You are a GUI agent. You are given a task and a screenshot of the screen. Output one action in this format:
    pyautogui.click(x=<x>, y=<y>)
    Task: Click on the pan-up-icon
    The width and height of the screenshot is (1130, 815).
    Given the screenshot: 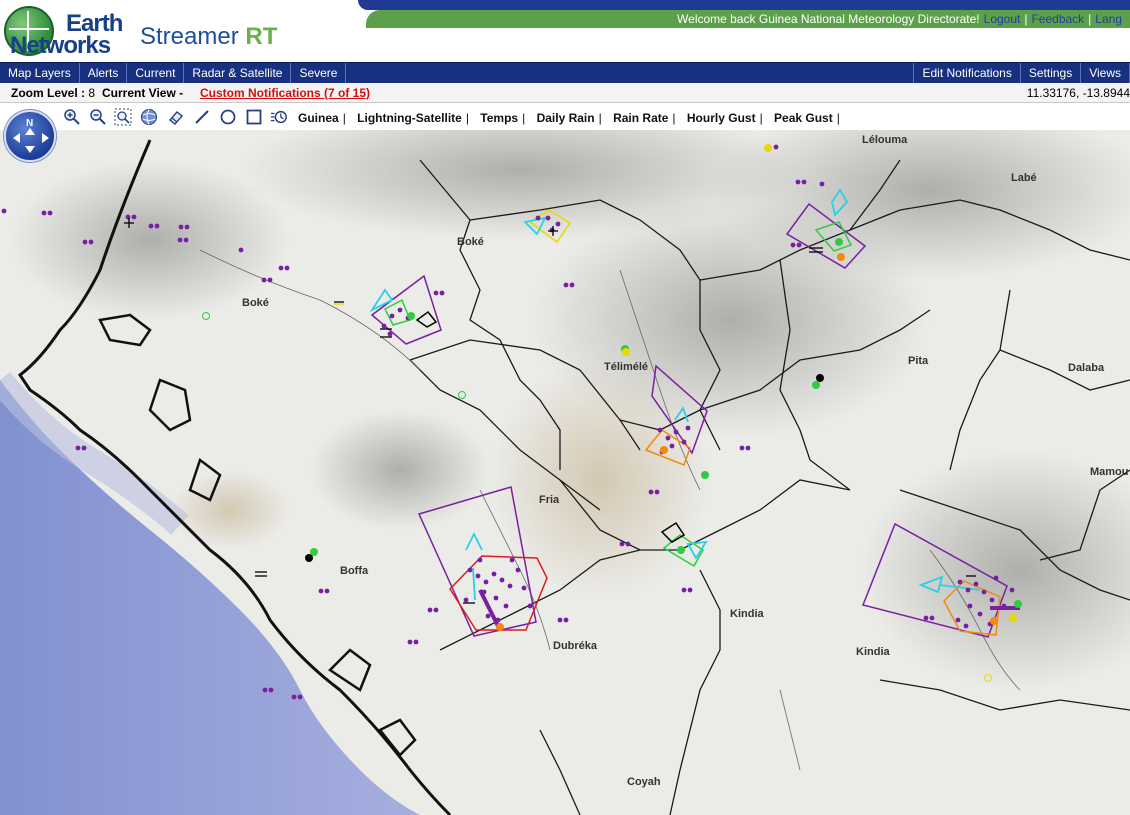 What is the action you would take?
    pyautogui.click(x=30, y=131)
    